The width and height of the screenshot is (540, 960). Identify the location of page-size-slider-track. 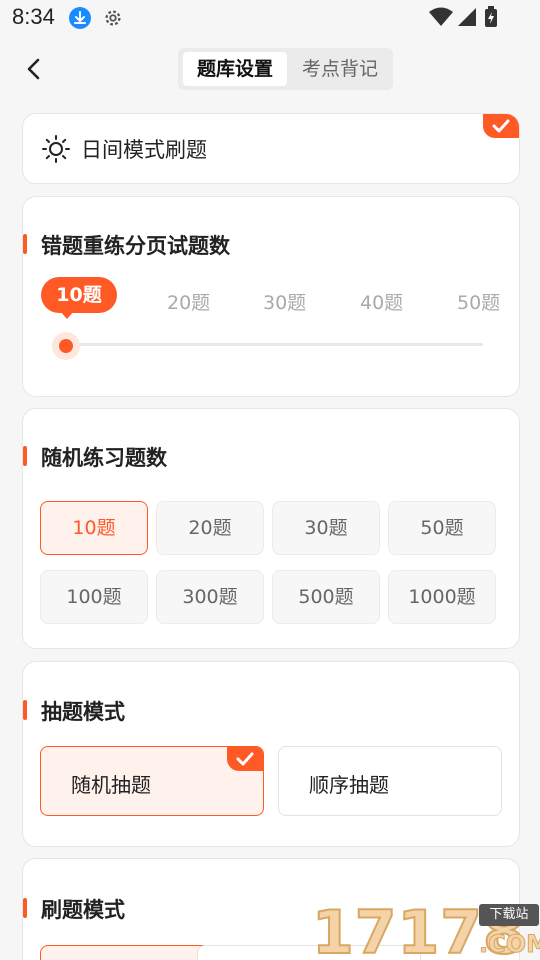
(274, 344).